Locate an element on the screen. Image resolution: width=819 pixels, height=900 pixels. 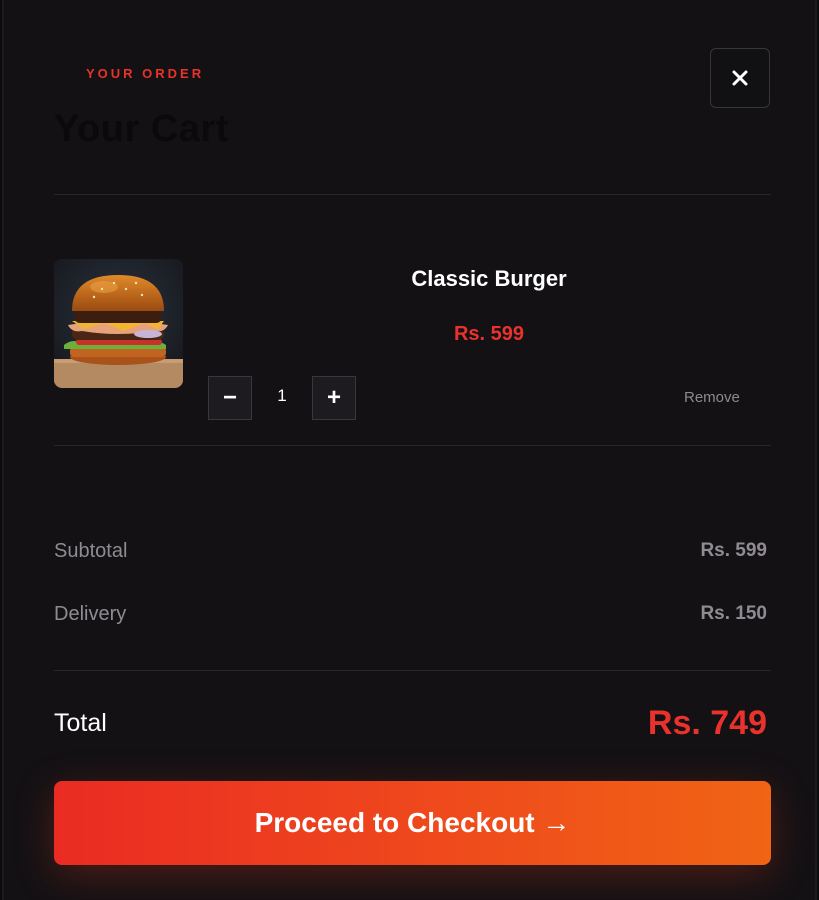
delivery-value: Rs. 150 is located at coordinates (733, 613).